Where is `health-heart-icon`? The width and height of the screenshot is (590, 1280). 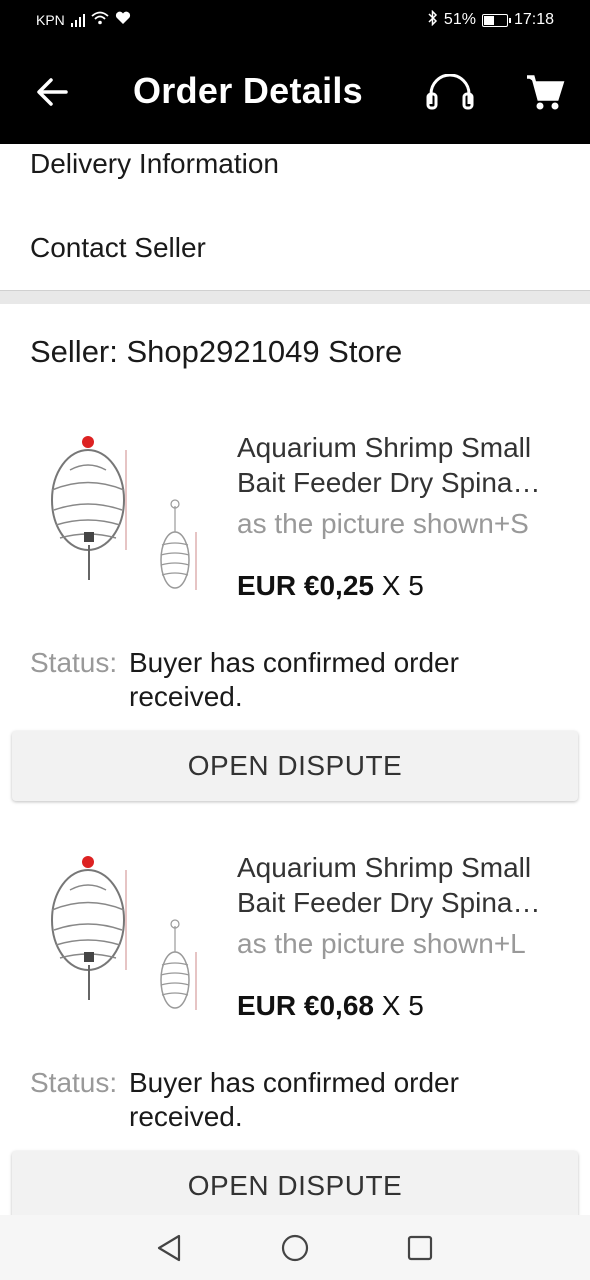 health-heart-icon is located at coordinates (123, 20).